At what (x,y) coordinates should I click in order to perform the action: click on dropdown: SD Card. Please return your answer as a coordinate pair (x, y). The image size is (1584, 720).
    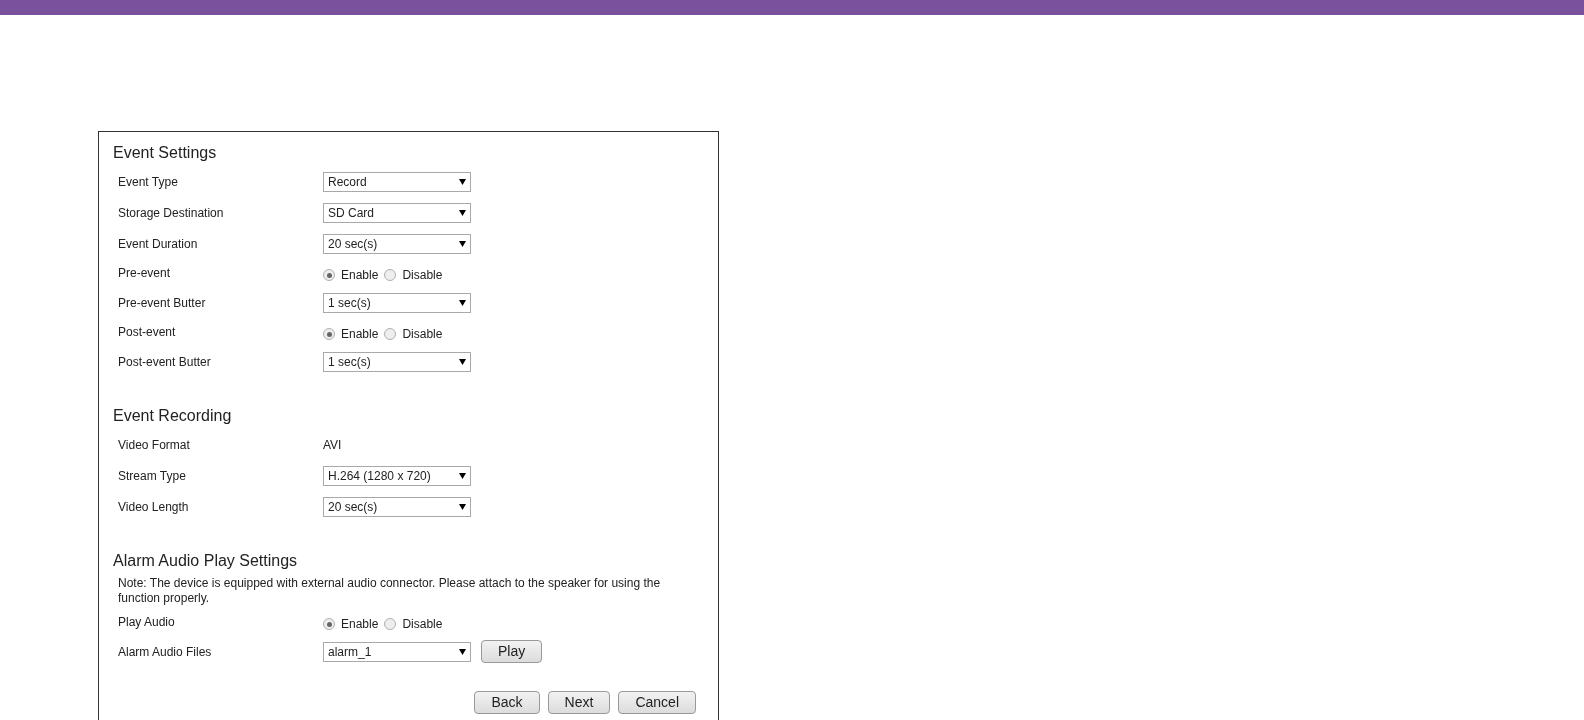
    Looking at the image, I should click on (397, 212).